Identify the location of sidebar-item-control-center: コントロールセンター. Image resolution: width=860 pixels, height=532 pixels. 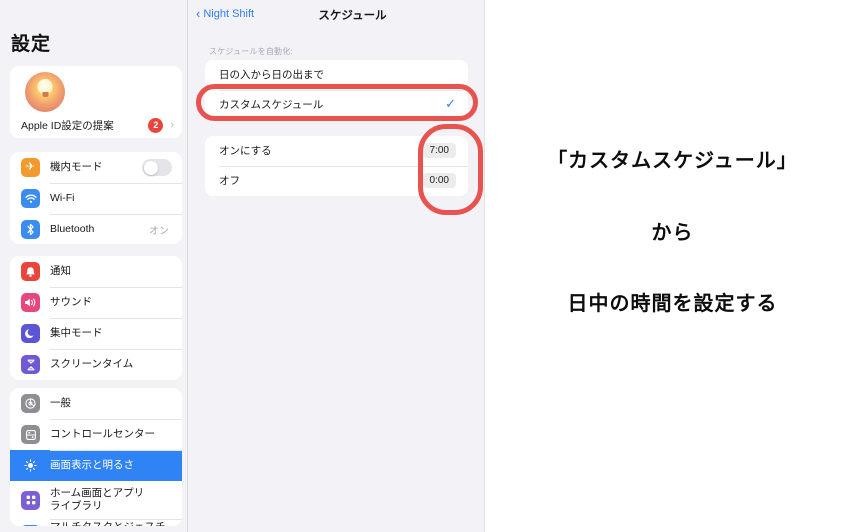
(96, 434).